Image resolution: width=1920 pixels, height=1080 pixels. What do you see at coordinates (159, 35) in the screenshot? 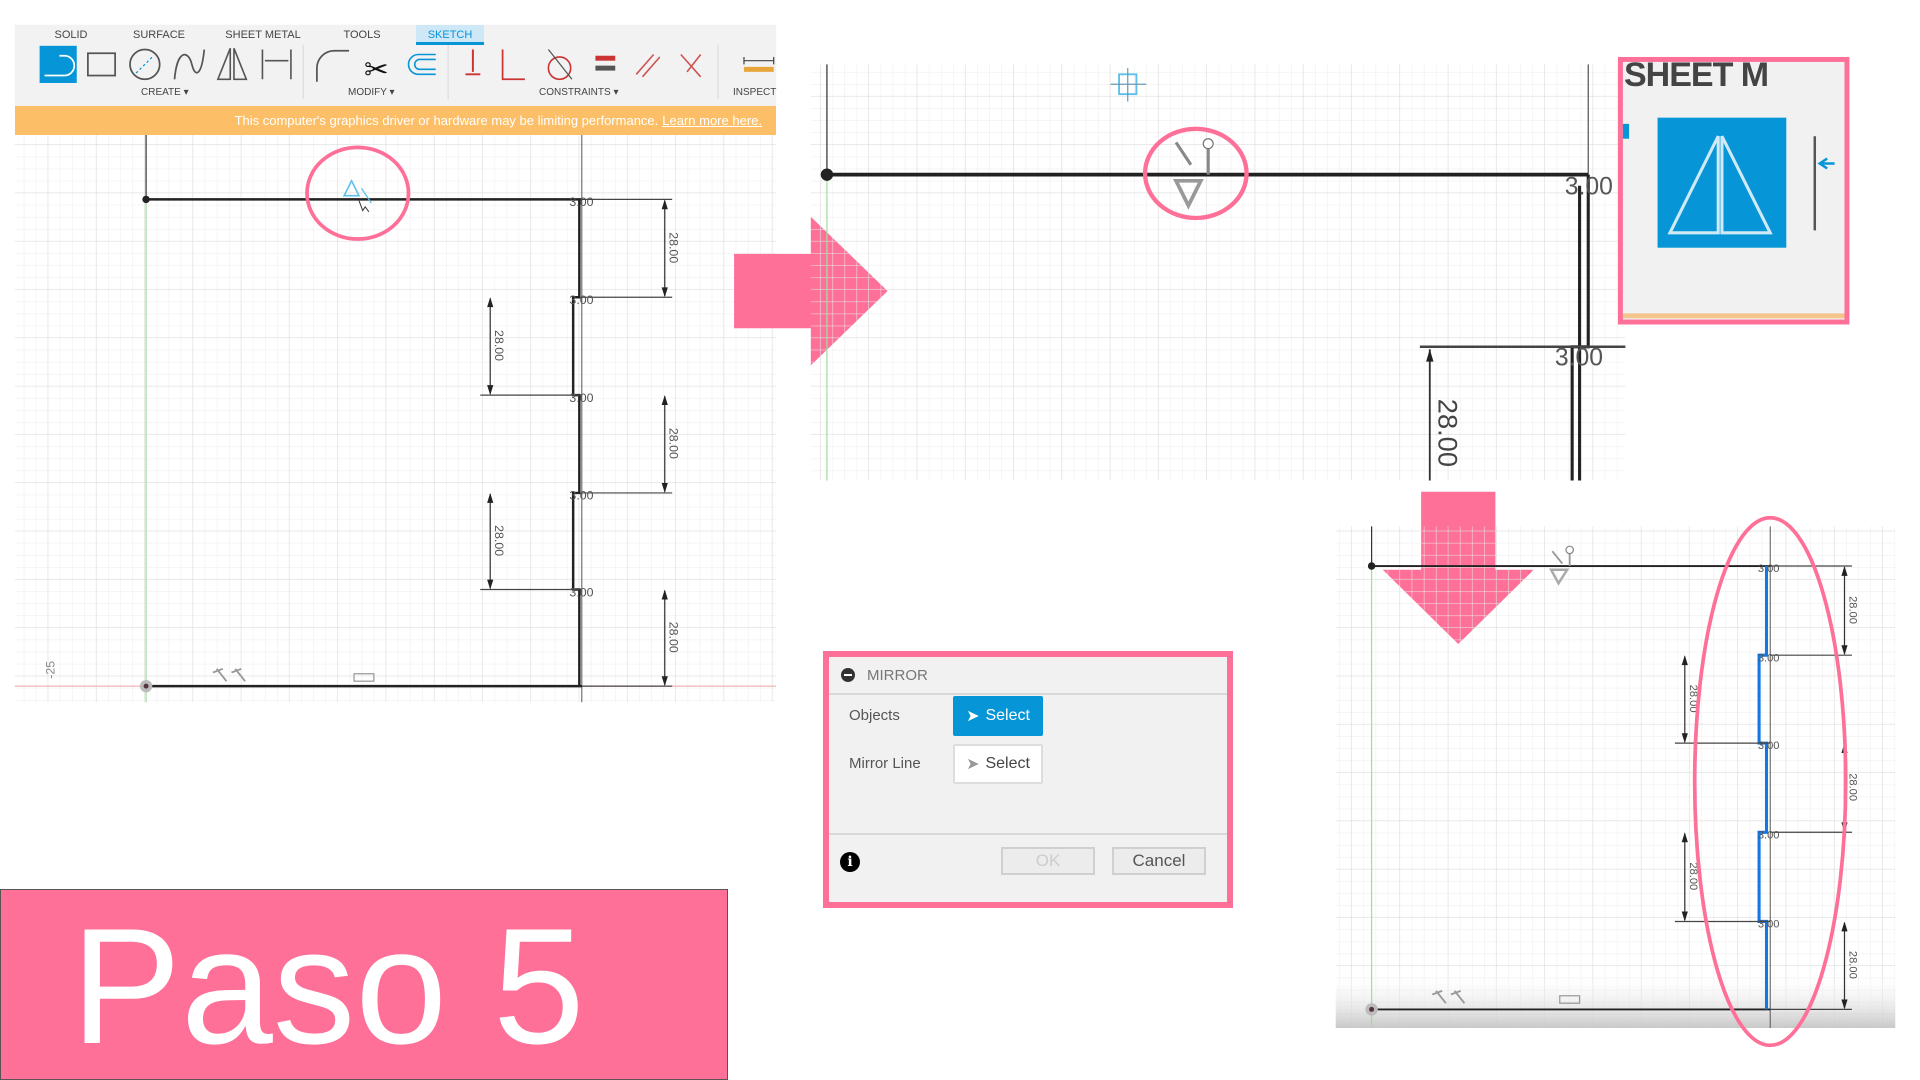
I see `tab-surface: SURFACE` at bounding box center [159, 35].